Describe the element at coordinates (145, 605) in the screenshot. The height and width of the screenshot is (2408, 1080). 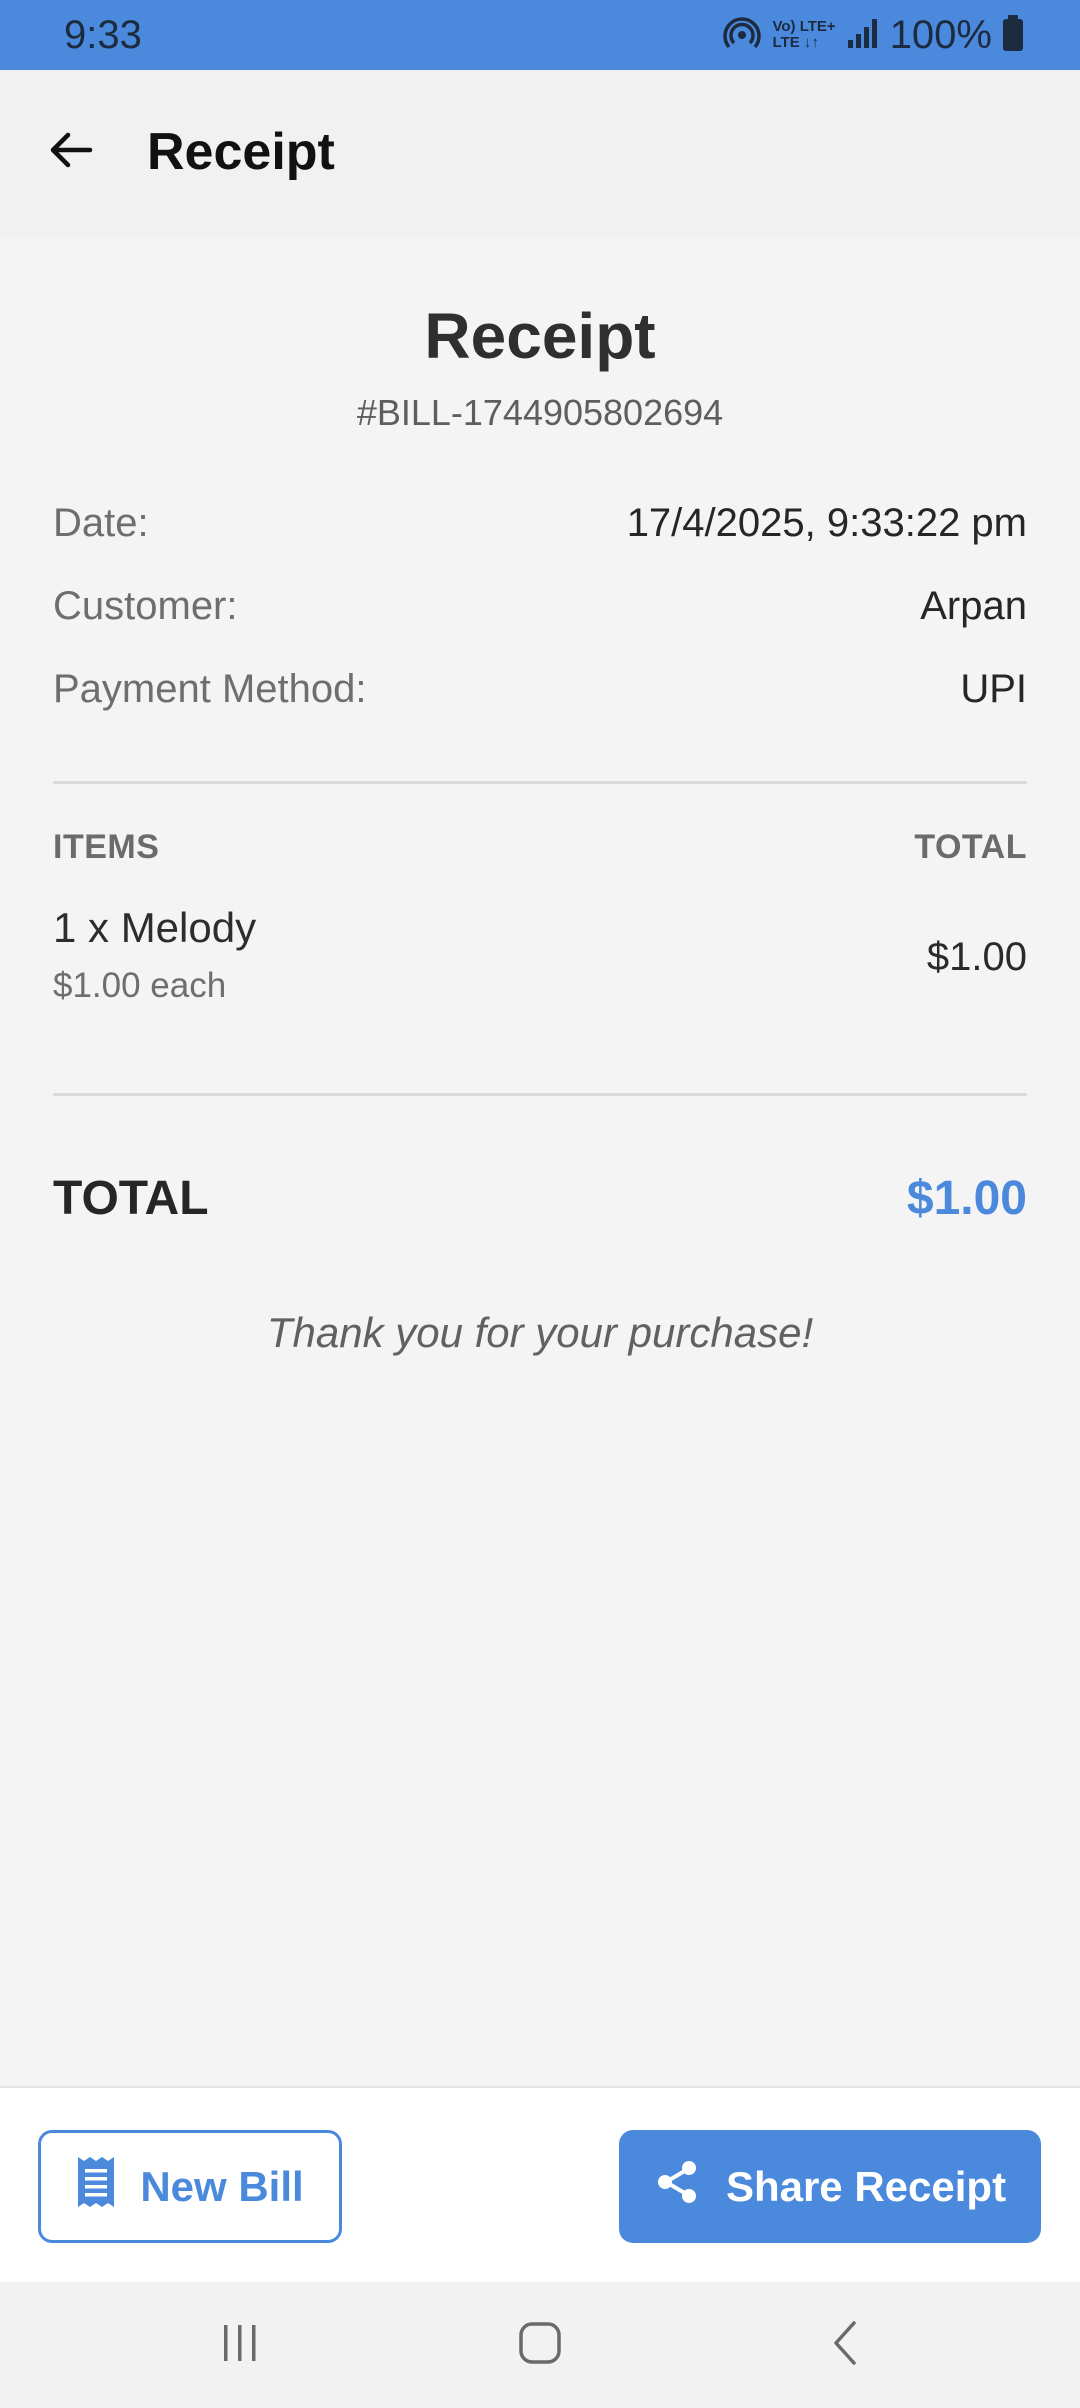
I see `customer-label: Customer:` at that location.